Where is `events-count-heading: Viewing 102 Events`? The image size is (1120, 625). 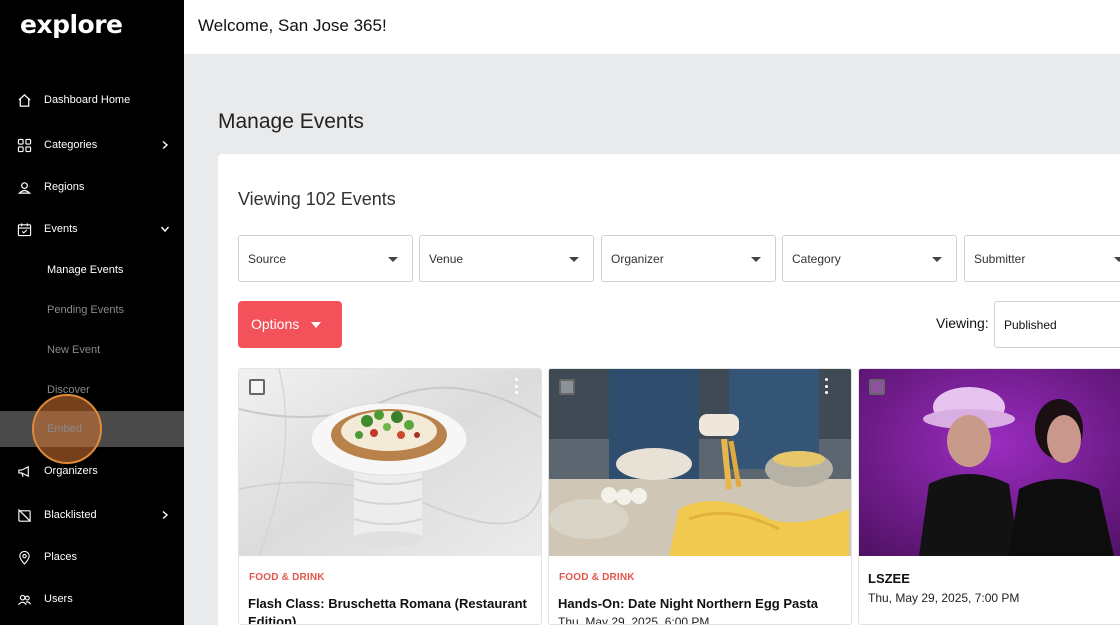 events-count-heading: Viewing 102 Events is located at coordinates (317, 199).